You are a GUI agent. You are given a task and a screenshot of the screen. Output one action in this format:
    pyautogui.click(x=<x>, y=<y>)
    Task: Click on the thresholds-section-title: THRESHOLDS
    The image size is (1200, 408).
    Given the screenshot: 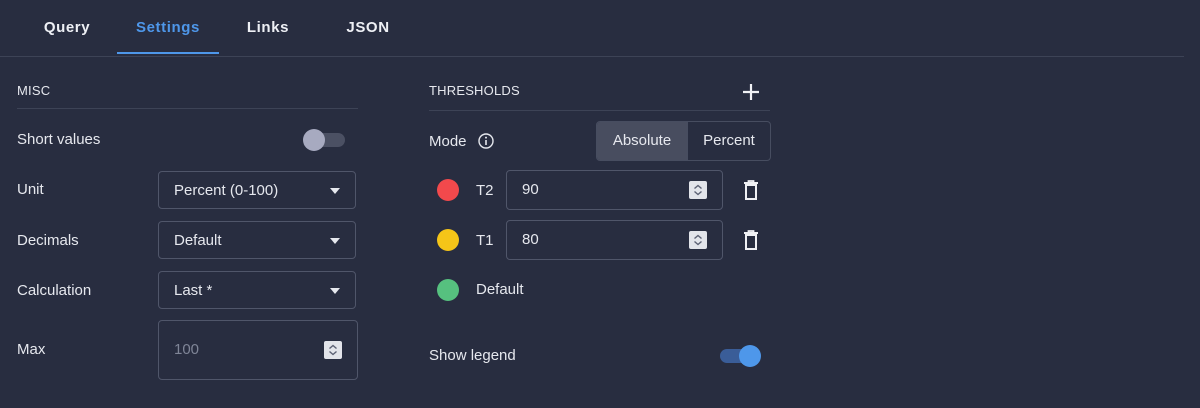 What is the action you would take?
    pyautogui.click(x=474, y=90)
    